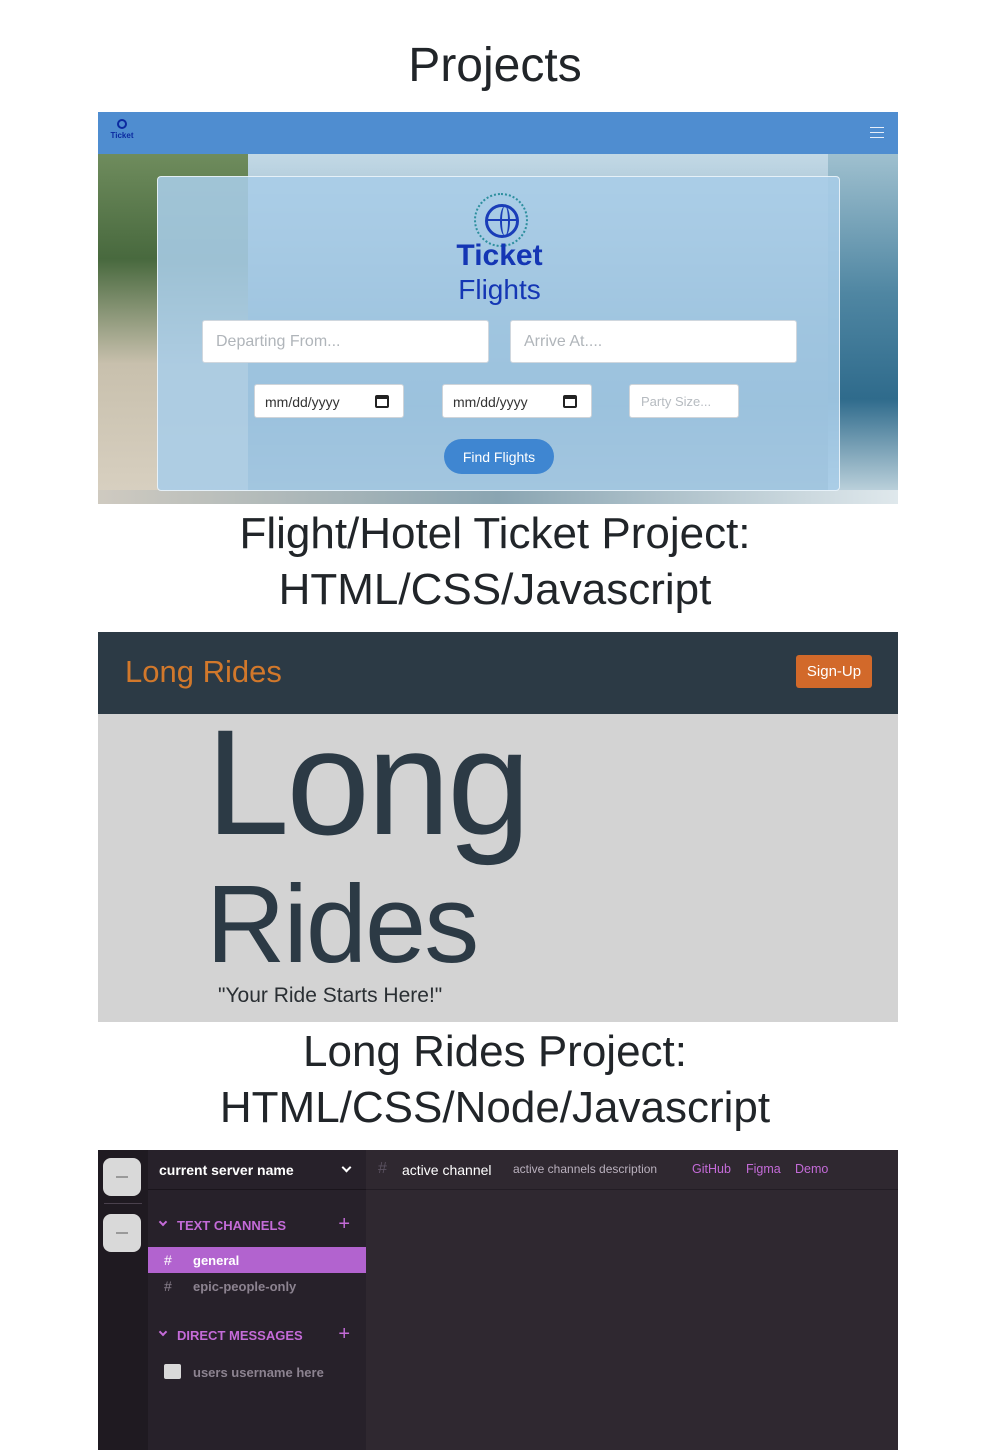 This screenshot has width=990, height=1450. I want to click on hero-title-line1: Long, so click(368, 782).